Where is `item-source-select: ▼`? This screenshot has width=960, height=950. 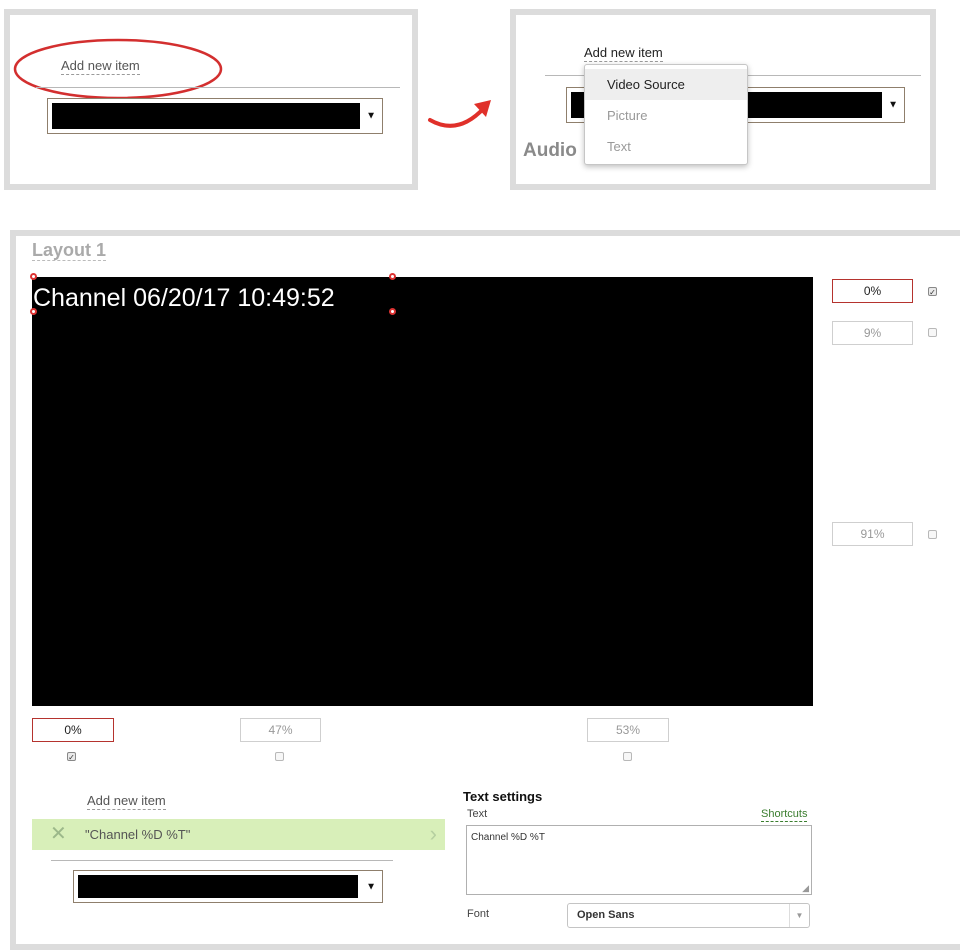
item-source-select: ▼ is located at coordinates (228, 886).